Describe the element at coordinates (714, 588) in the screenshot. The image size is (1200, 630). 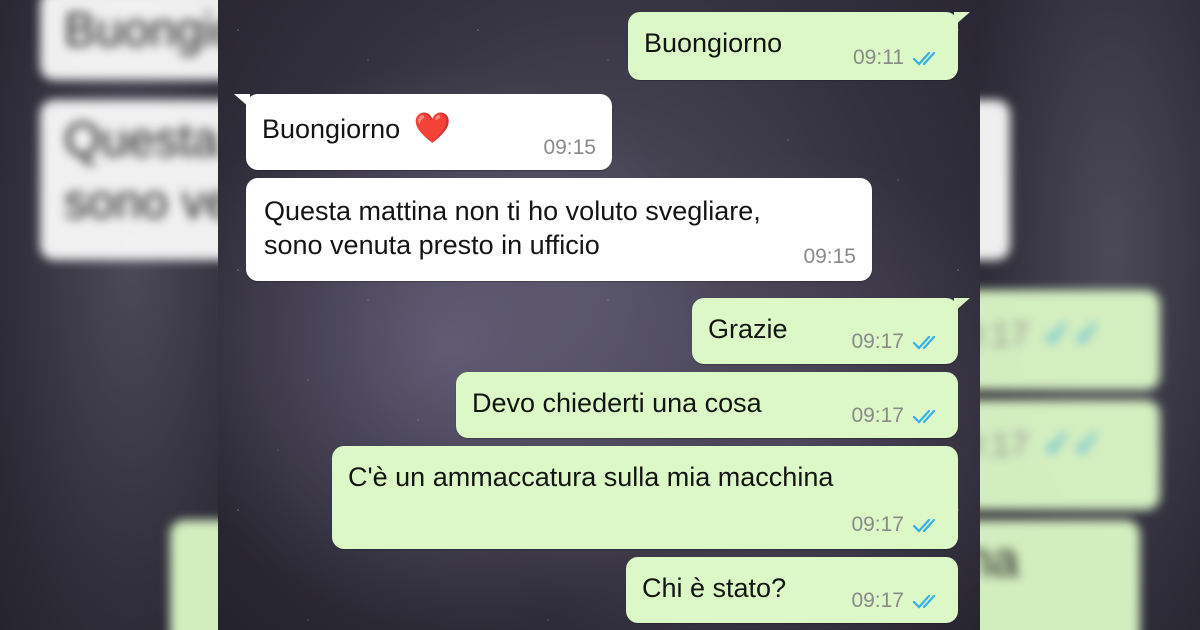
I see `message-text: Chi è stato?` at that location.